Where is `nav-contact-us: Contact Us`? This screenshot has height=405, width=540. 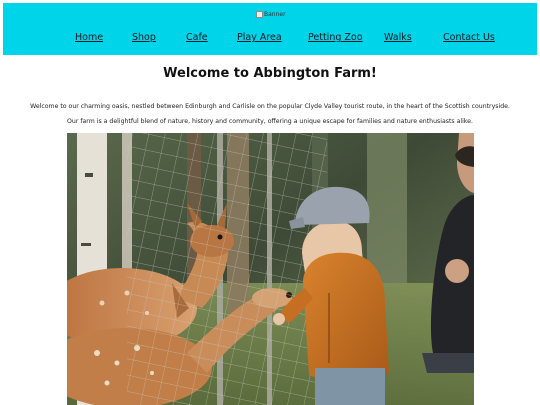 nav-contact-us: Contact Us is located at coordinates (469, 37).